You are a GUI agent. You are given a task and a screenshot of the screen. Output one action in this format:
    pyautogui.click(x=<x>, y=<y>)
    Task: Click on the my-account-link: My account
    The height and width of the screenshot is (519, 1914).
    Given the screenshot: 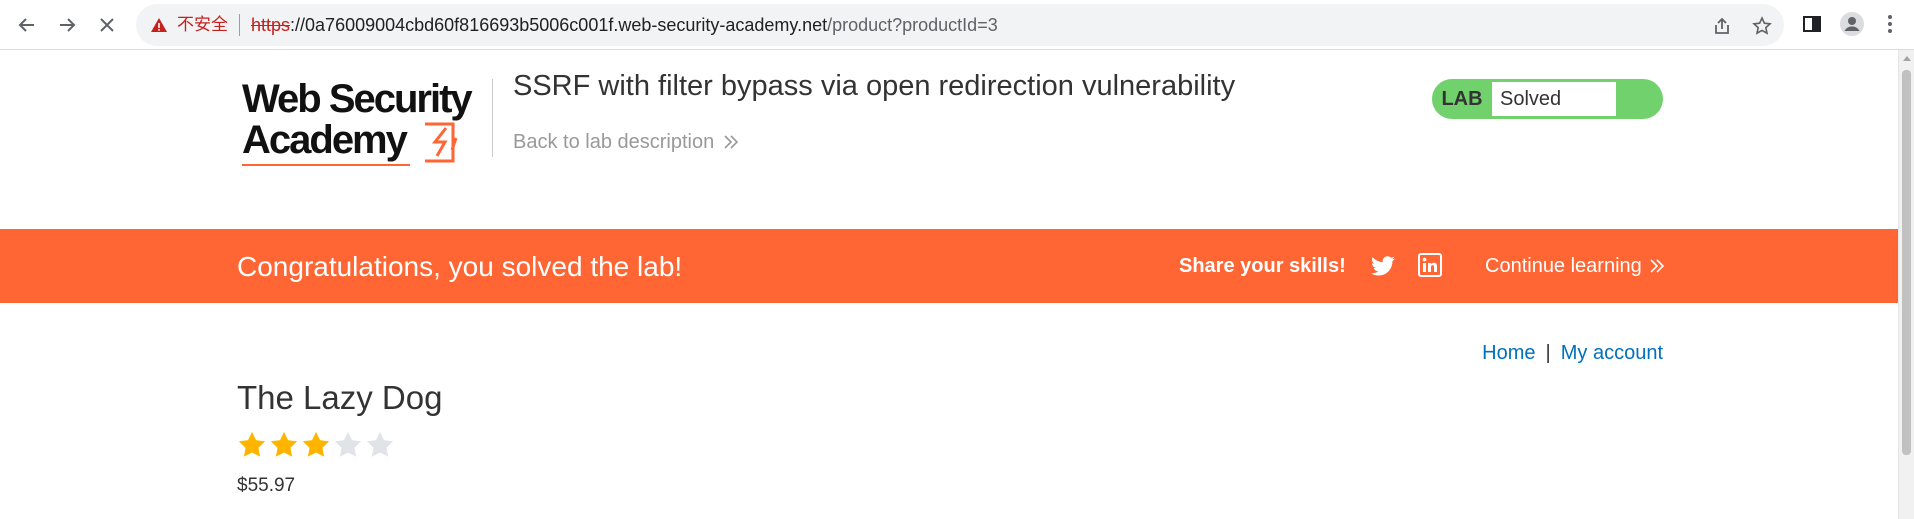 What is the action you would take?
    pyautogui.click(x=1612, y=353)
    